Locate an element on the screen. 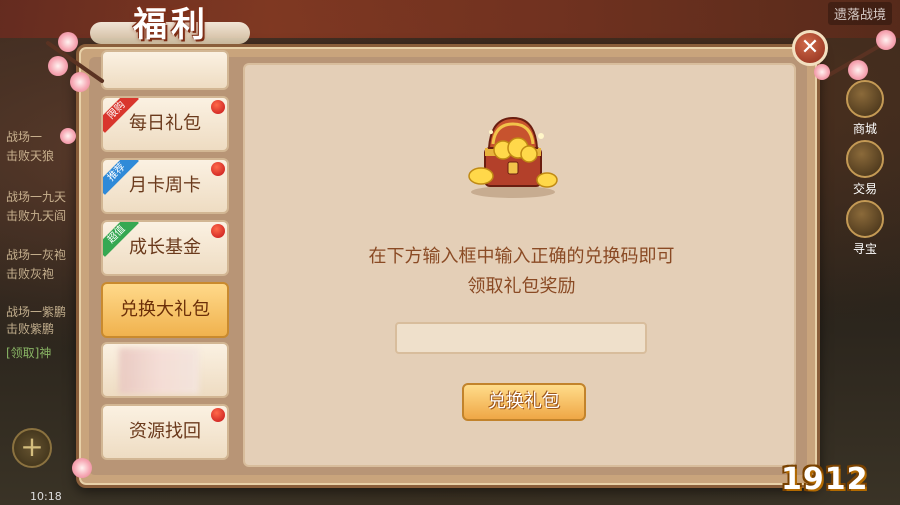 The width and height of the screenshot is (900, 505). clock-time: 10:18 is located at coordinates (46, 496).